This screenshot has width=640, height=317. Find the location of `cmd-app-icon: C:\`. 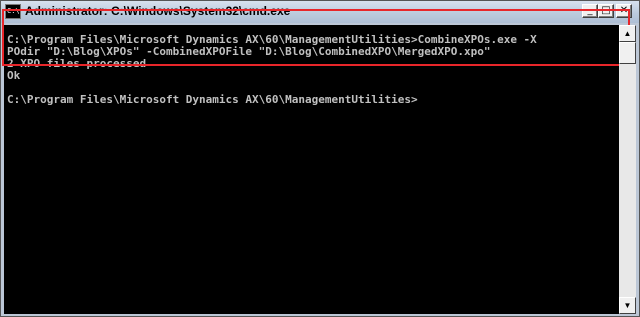

cmd-app-icon: C:\ is located at coordinates (13, 11).